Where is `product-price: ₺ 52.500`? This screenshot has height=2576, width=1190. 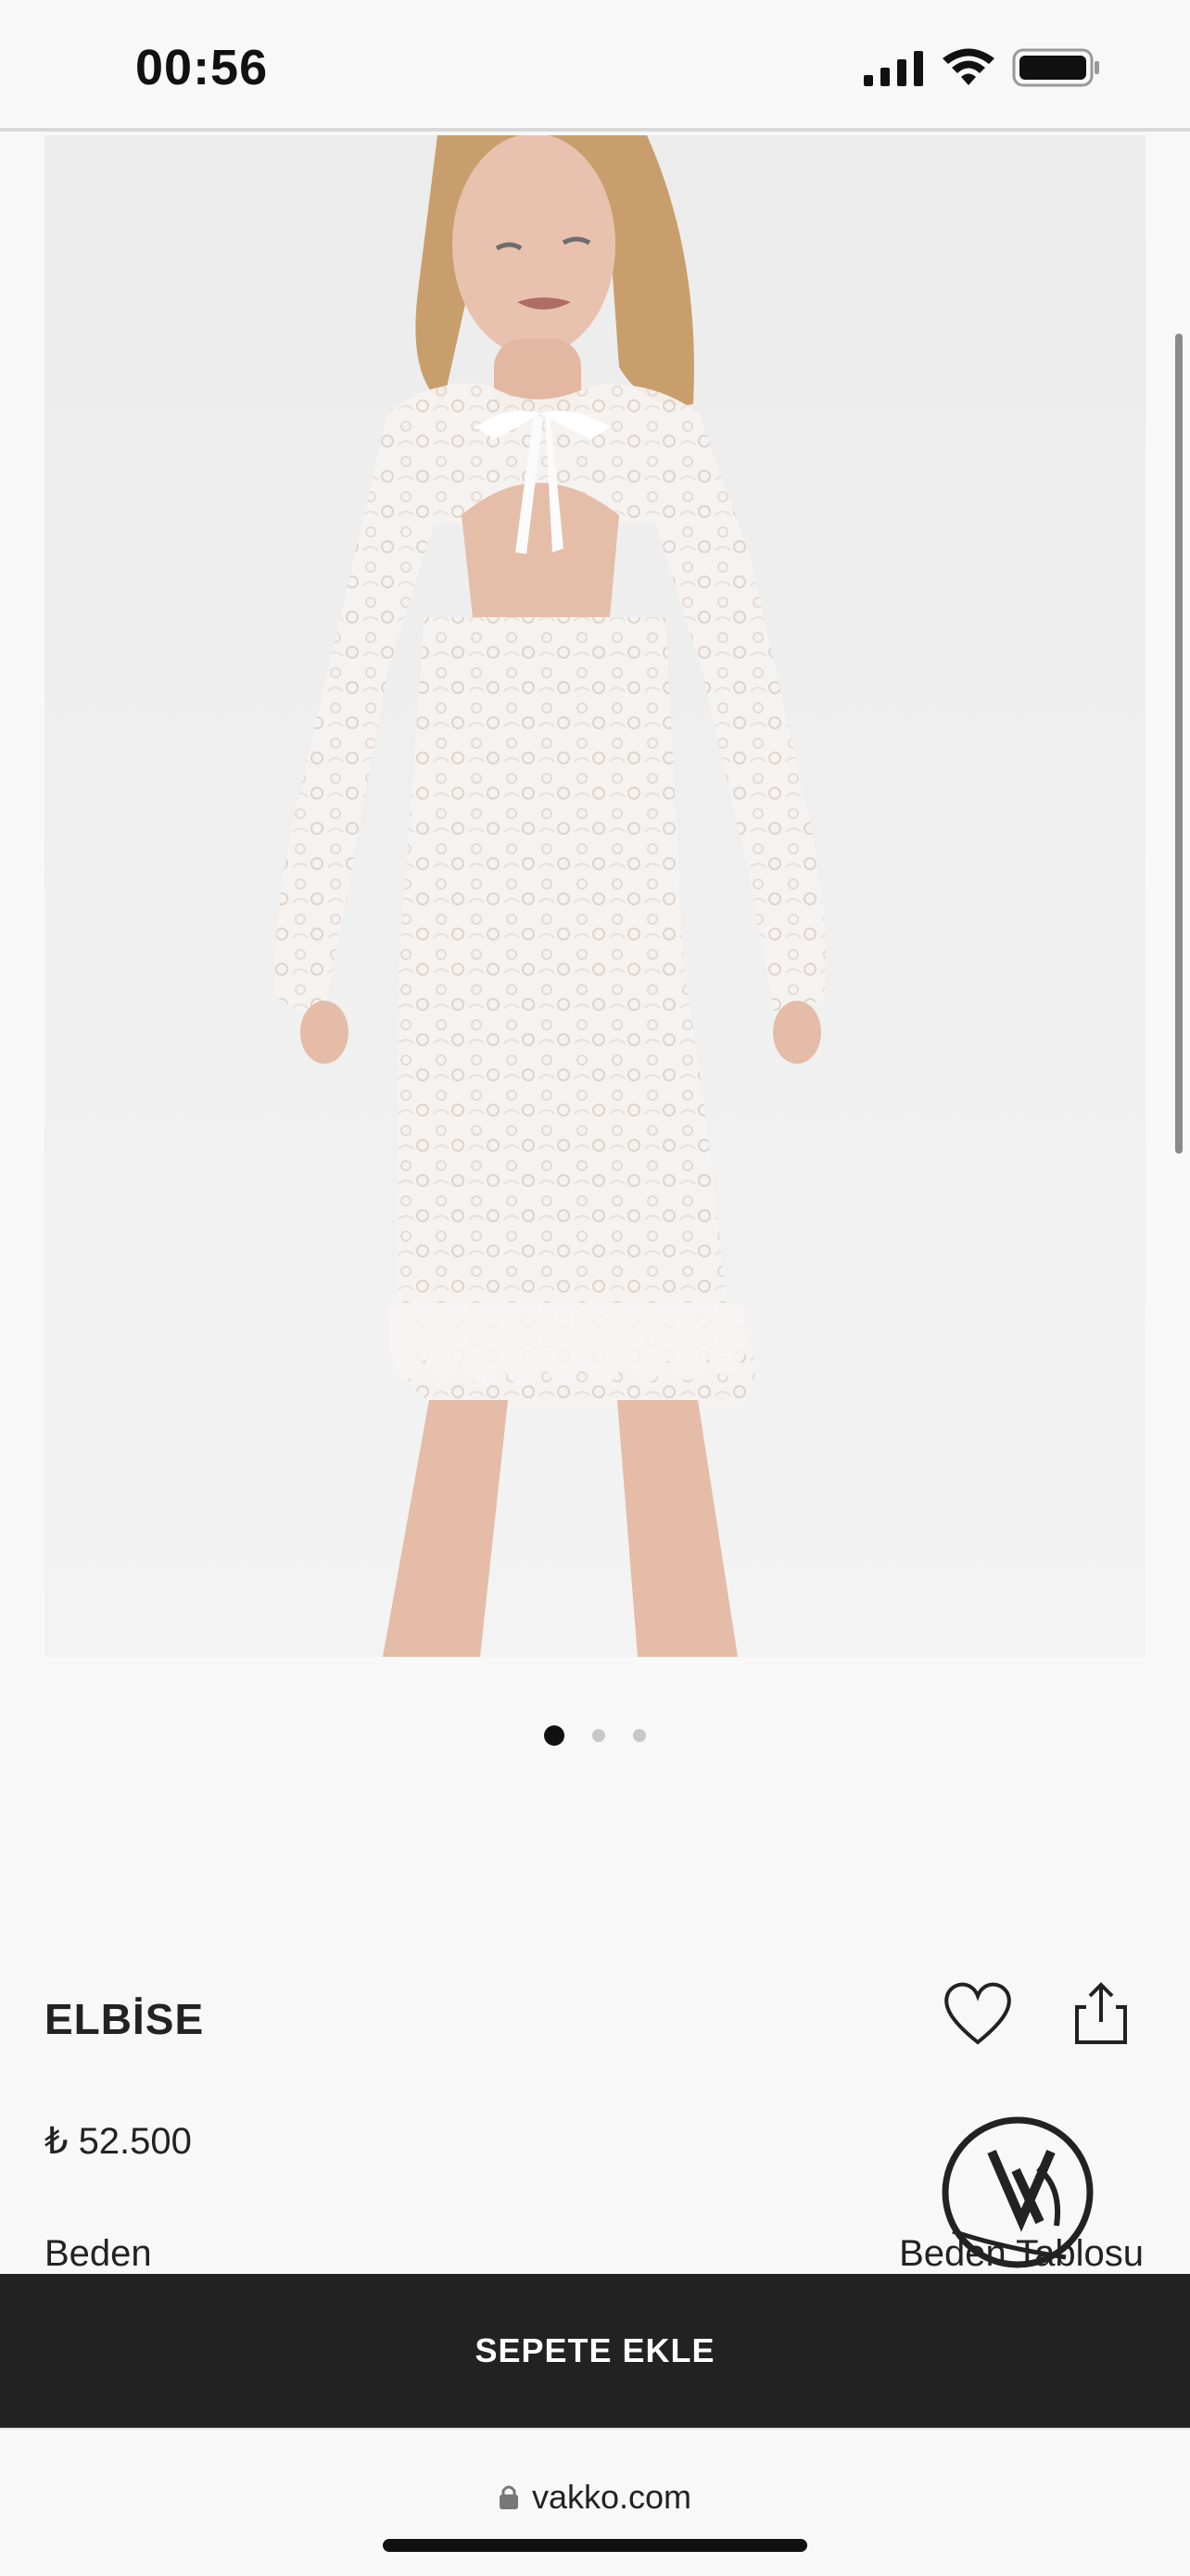
product-price: ₺ 52.500 is located at coordinates (118, 2142).